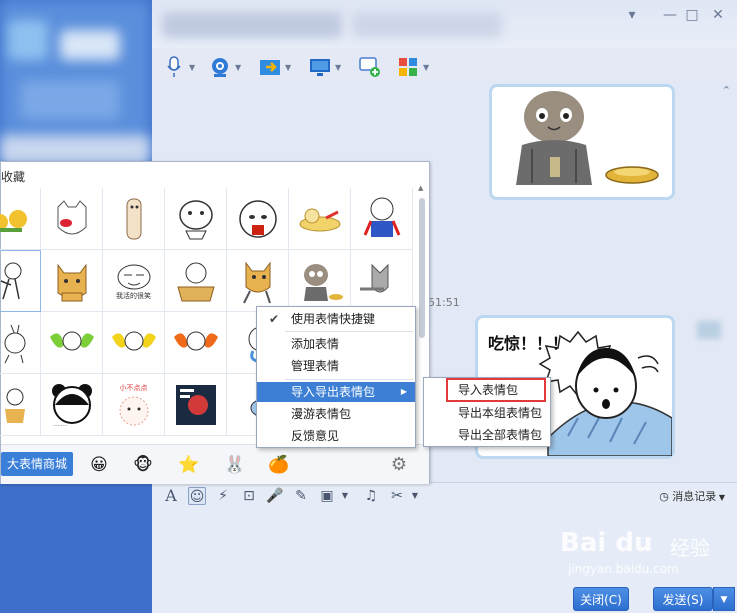 This screenshot has height=613, width=737. What do you see at coordinates (726, 90) in the screenshot?
I see `collapse-icon: ⌃` at bounding box center [726, 90].